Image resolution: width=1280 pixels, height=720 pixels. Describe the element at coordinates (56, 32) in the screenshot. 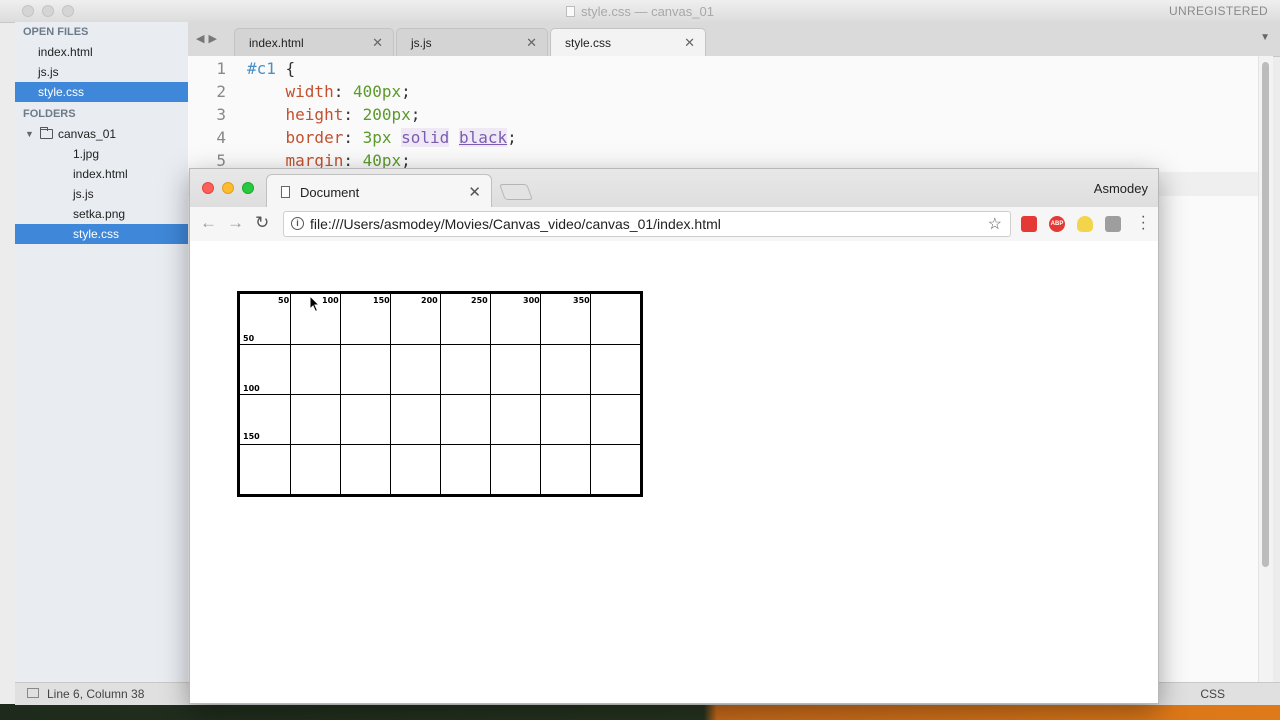

I see `open-files-header: OPEN FILES` at that location.